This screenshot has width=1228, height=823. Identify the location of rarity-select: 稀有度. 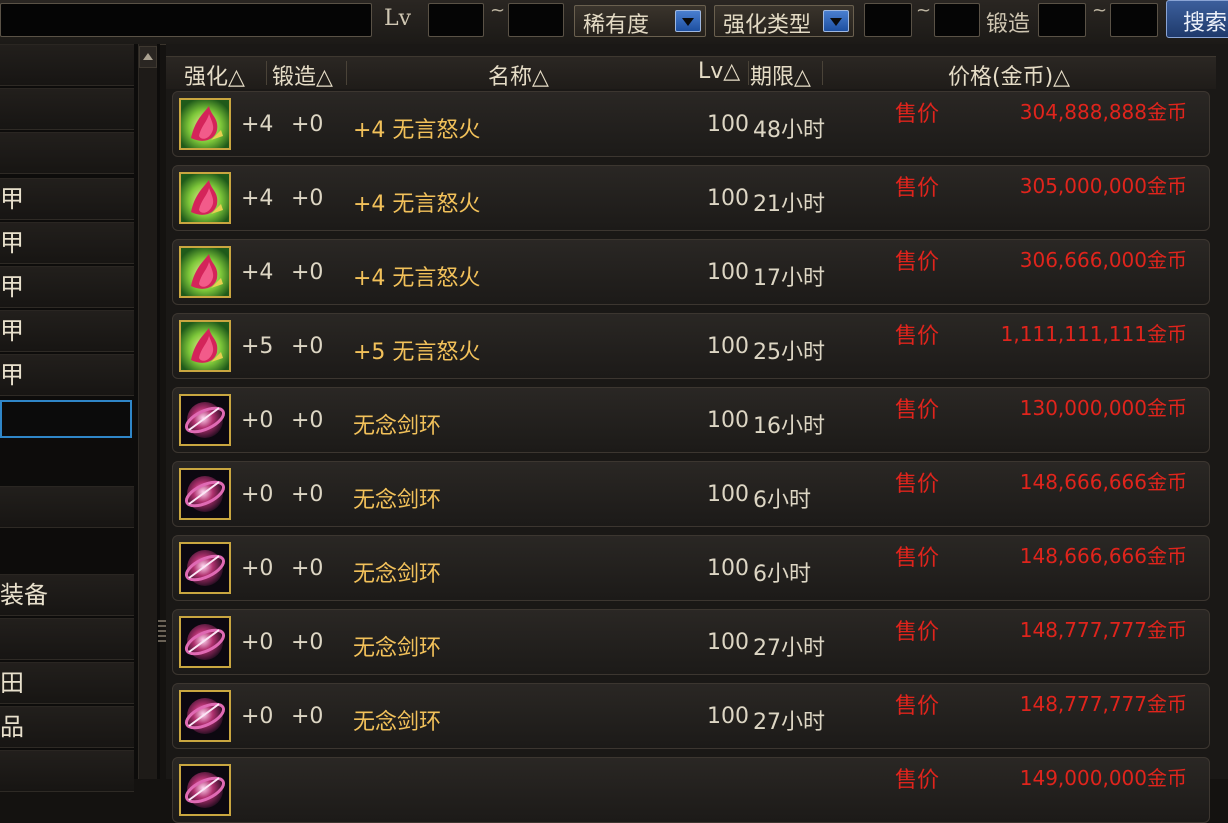
(640, 21).